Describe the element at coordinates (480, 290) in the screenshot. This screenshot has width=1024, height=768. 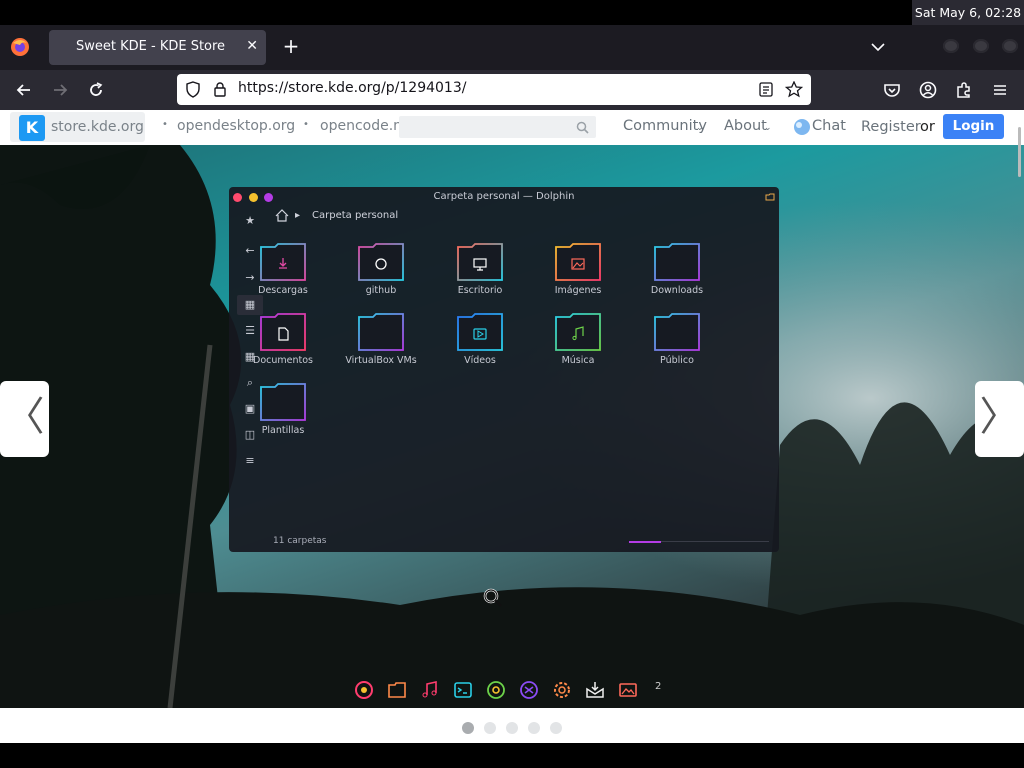
I see `folder-label: Escritorio` at that location.